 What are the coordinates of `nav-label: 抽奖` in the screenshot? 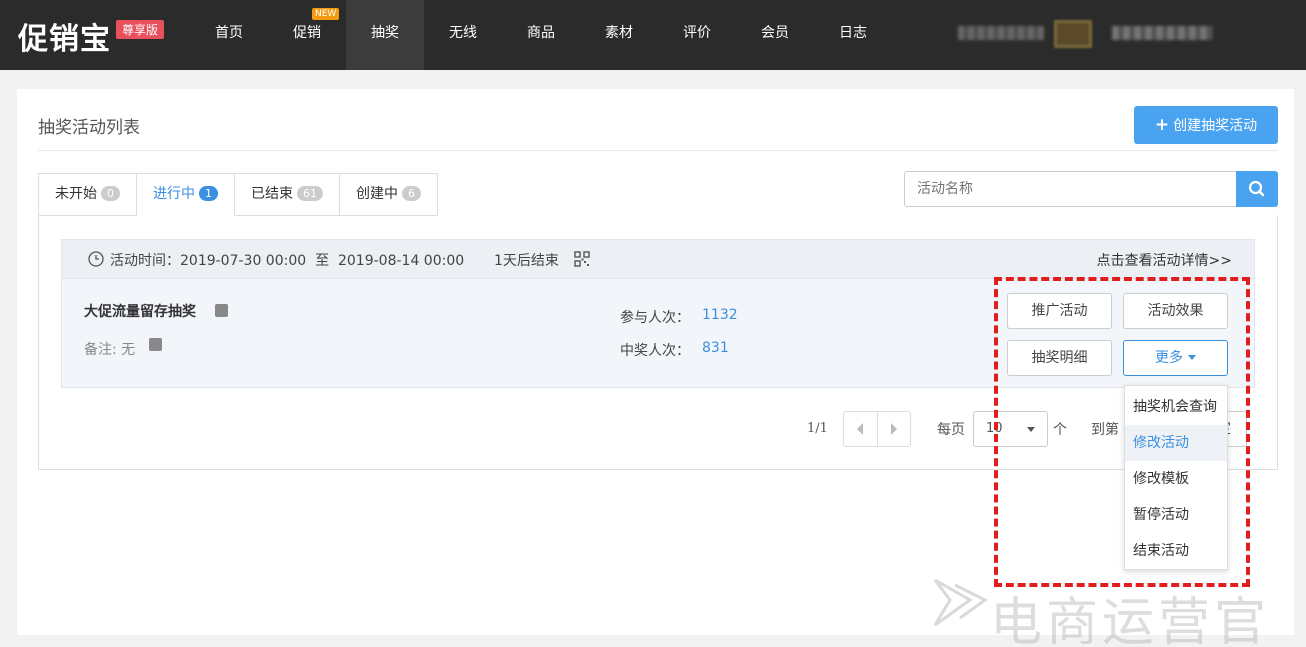 It's located at (385, 33).